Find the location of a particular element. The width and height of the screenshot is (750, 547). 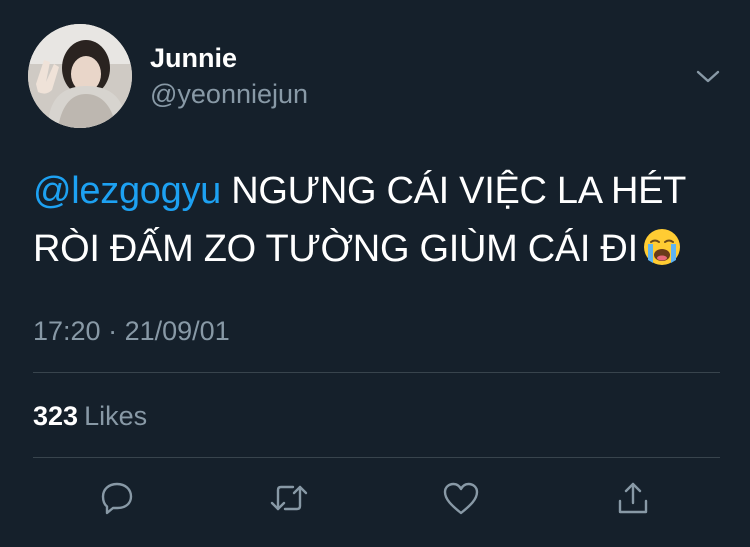

likes-label: Likes is located at coordinates (116, 416).